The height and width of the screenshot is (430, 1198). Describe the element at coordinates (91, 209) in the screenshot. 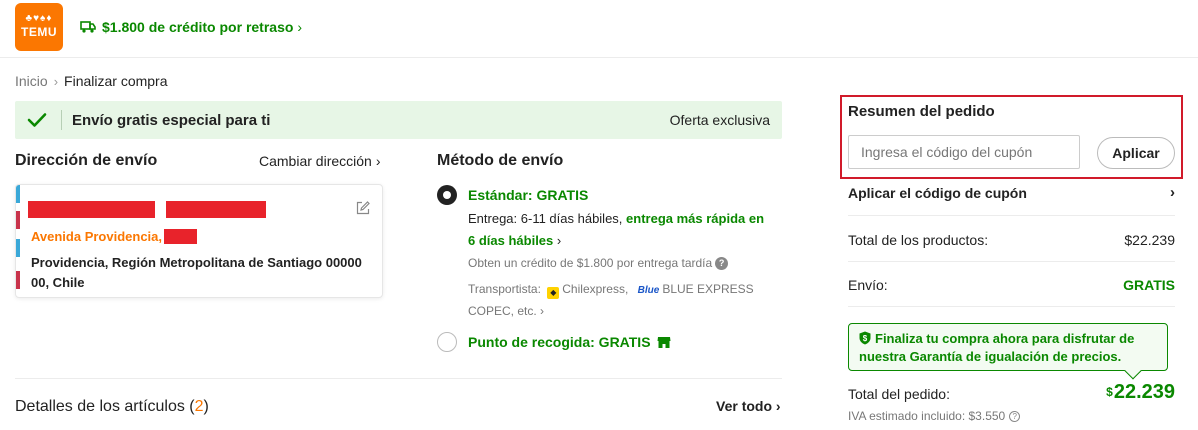

I see `redacted-name` at that location.